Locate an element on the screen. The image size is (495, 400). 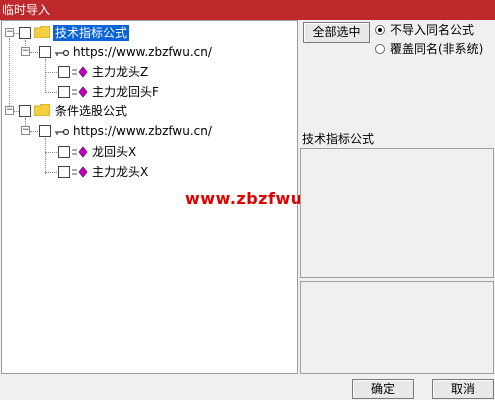
root2-checkbox is located at coordinates (25, 111).